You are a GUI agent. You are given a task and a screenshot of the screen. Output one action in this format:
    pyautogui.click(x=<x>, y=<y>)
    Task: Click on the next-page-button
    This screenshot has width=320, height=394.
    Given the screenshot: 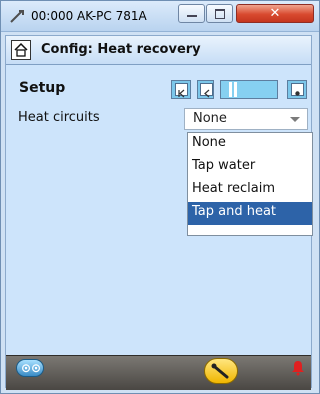 What is the action you would take?
    pyautogui.click(x=297, y=89)
    